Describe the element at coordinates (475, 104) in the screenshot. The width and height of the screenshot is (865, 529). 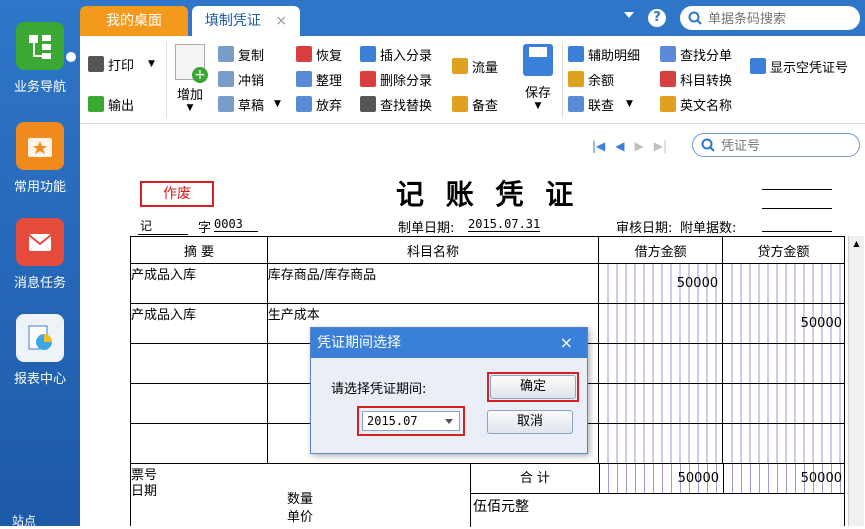
I see `remark-button: 备查` at that location.